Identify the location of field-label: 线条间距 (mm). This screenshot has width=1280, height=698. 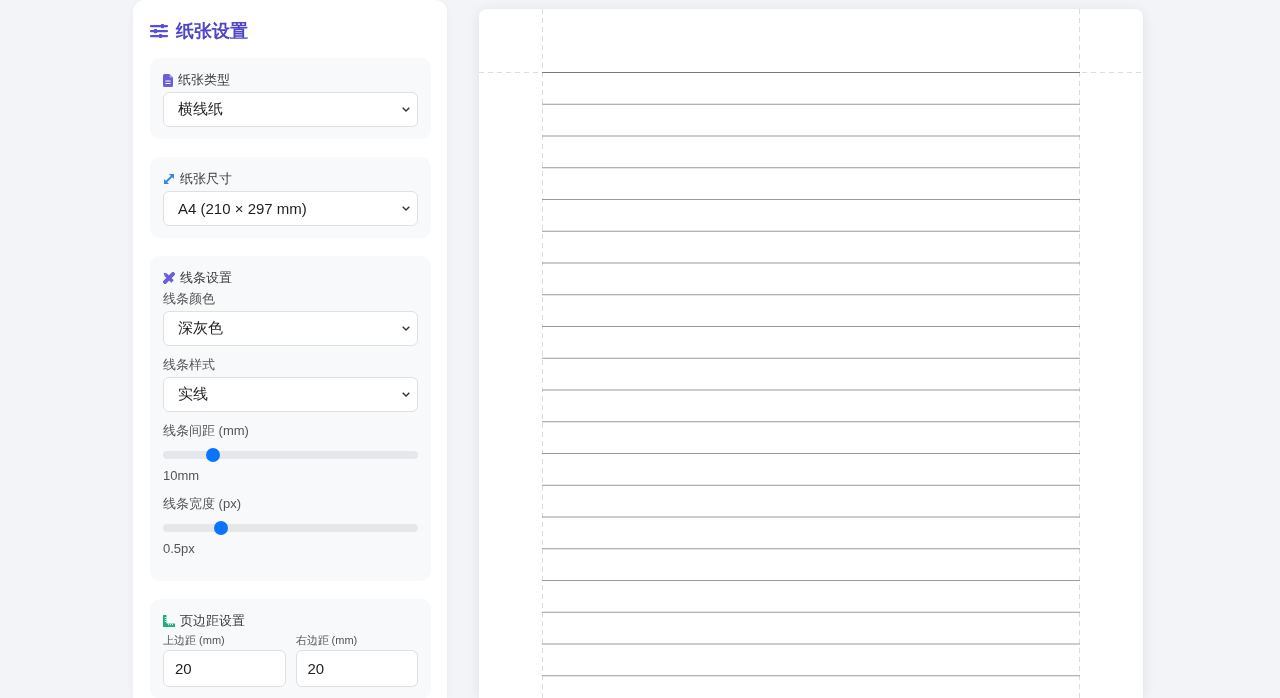
(206, 431).